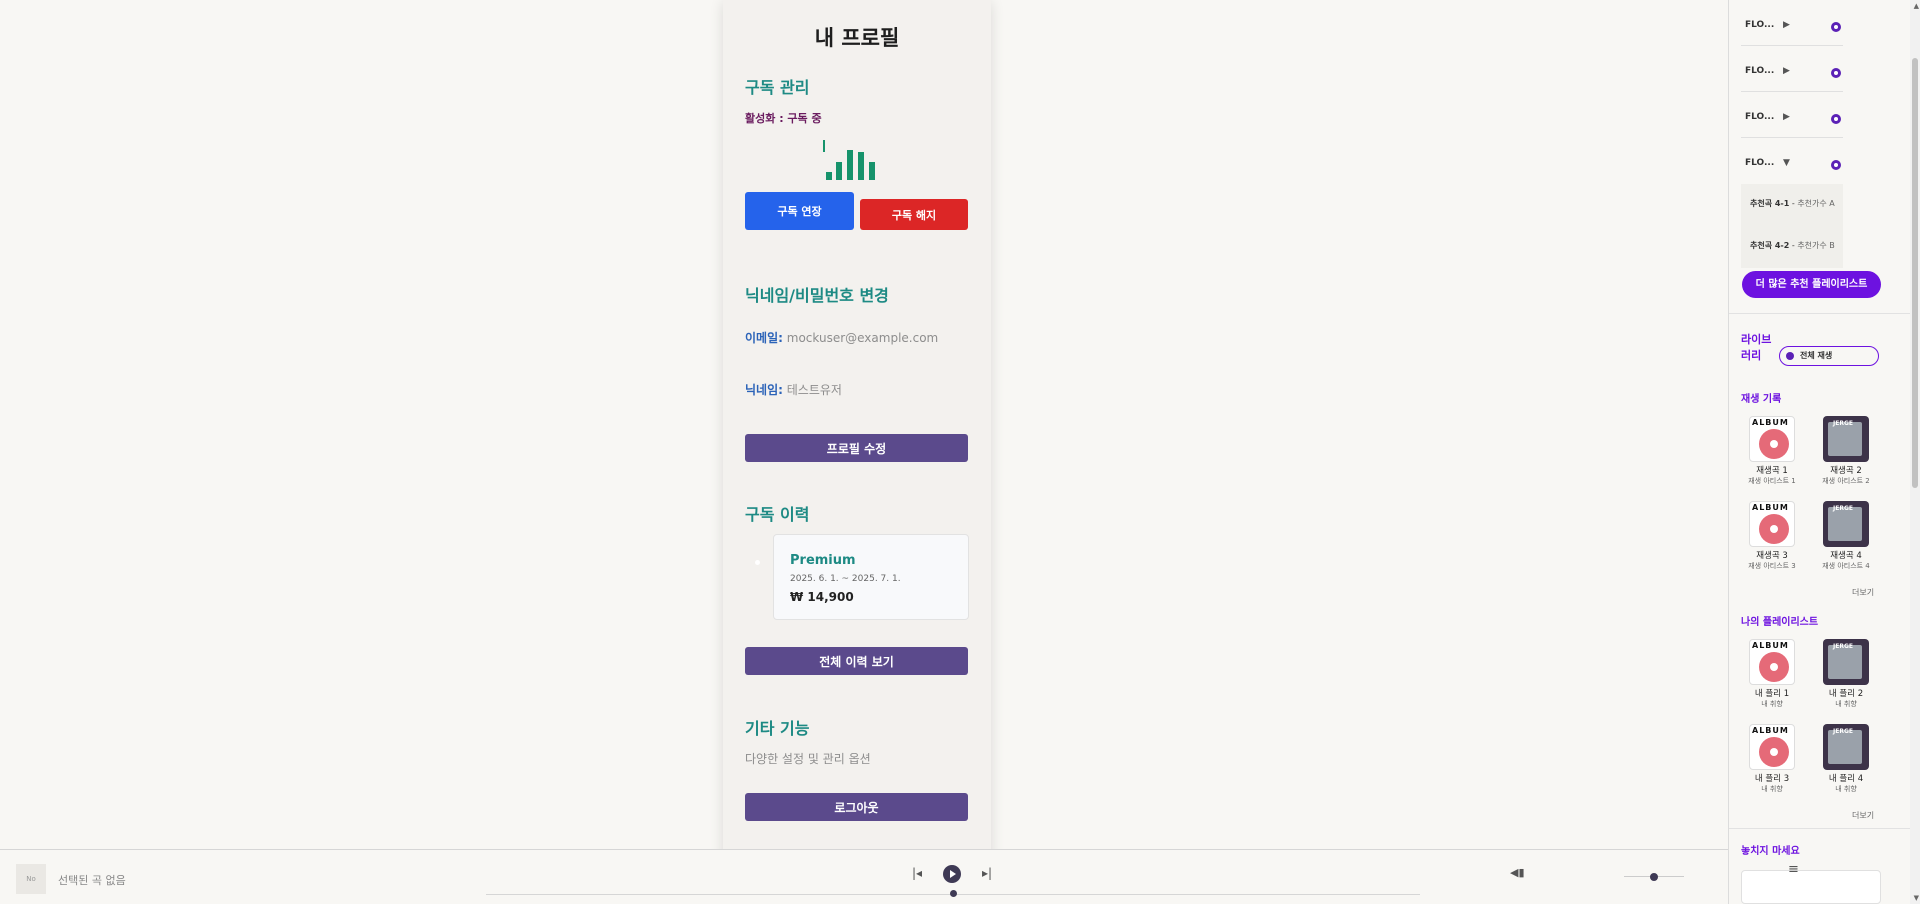 This screenshot has width=1920, height=904. Describe the element at coordinates (1811, 284) in the screenshot. I see `more-playlists-button: 더 많은 추천 플레이리스트` at that location.